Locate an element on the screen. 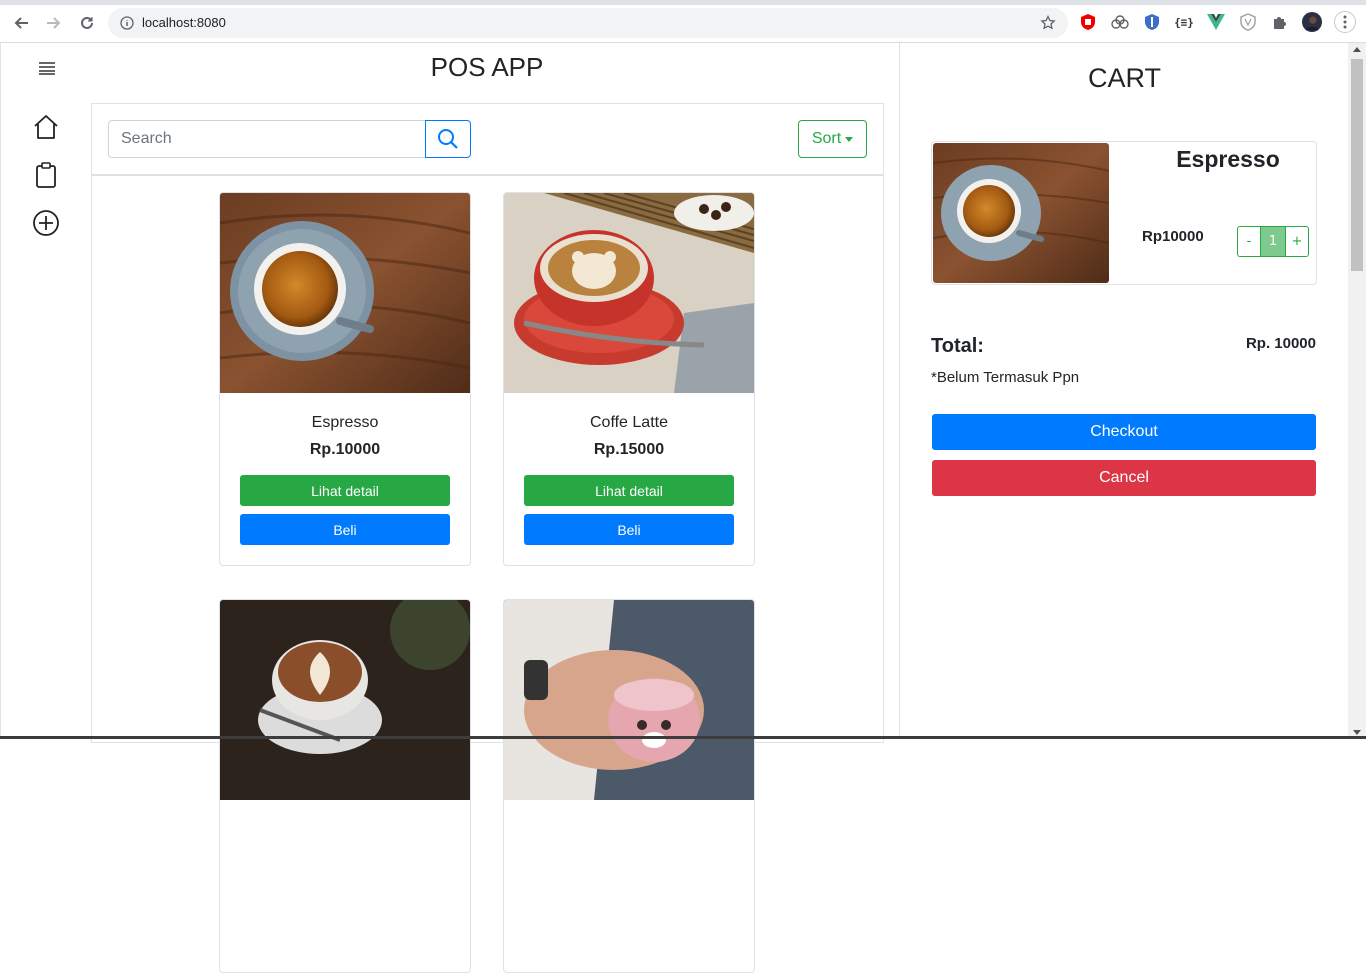  search-button is located at coordinates (448, 139).